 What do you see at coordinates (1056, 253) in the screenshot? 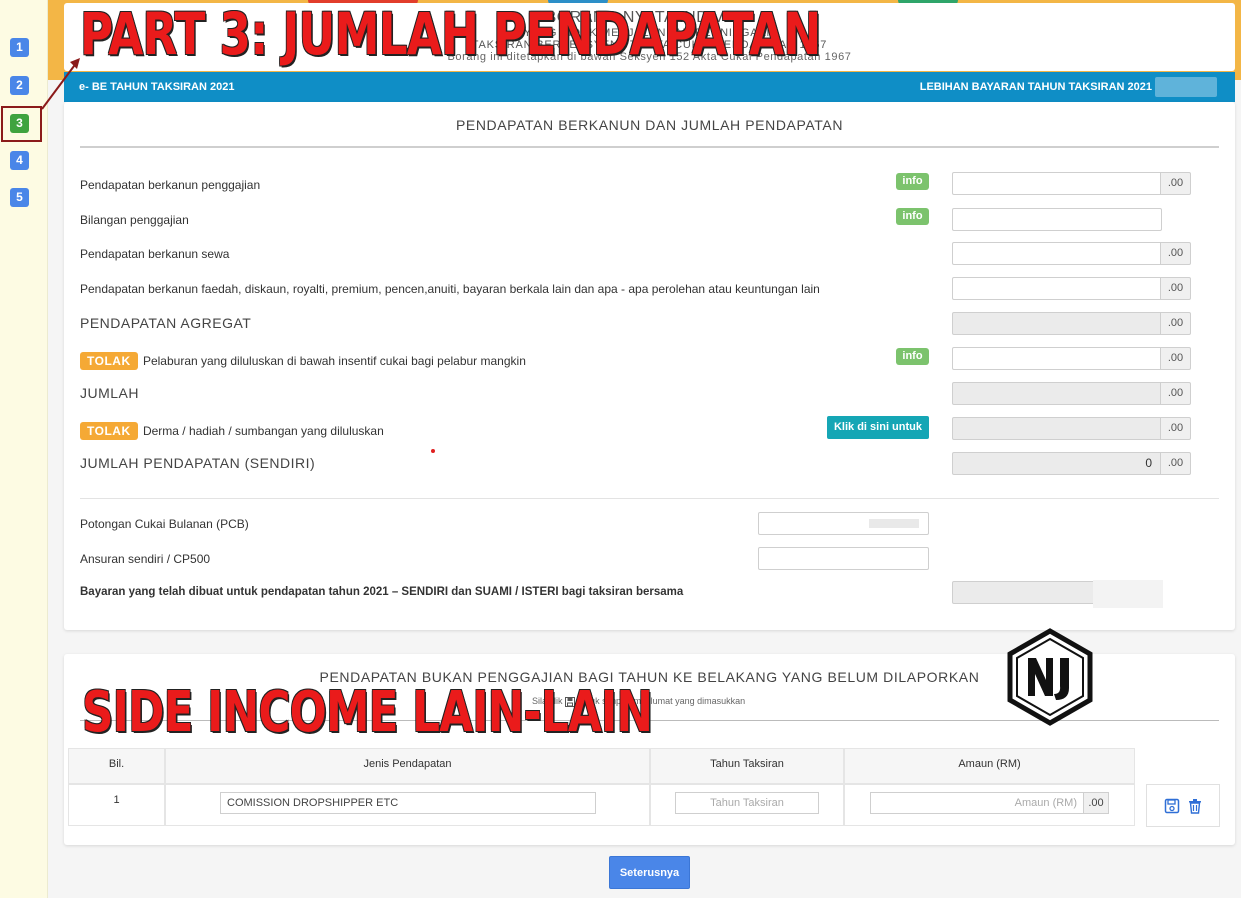
I see `rent-income-input` at bounding box center [1056, 253].